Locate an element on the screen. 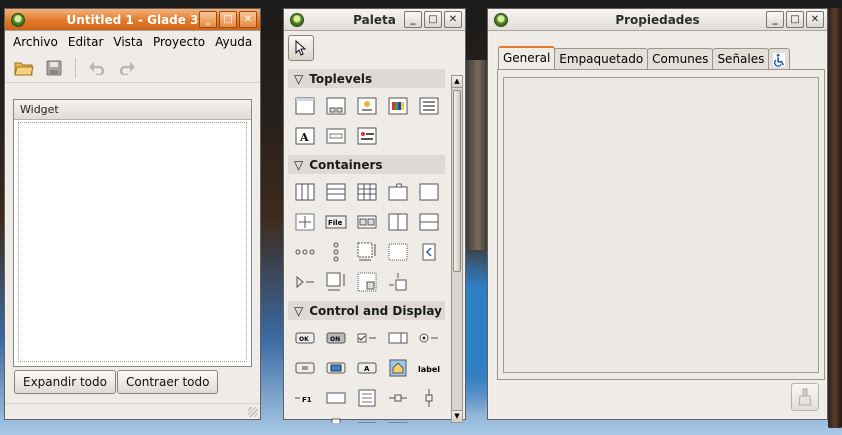 This screenshot has width=842, height=435. menu-vista: Vista is located at coordinates (128, 42).